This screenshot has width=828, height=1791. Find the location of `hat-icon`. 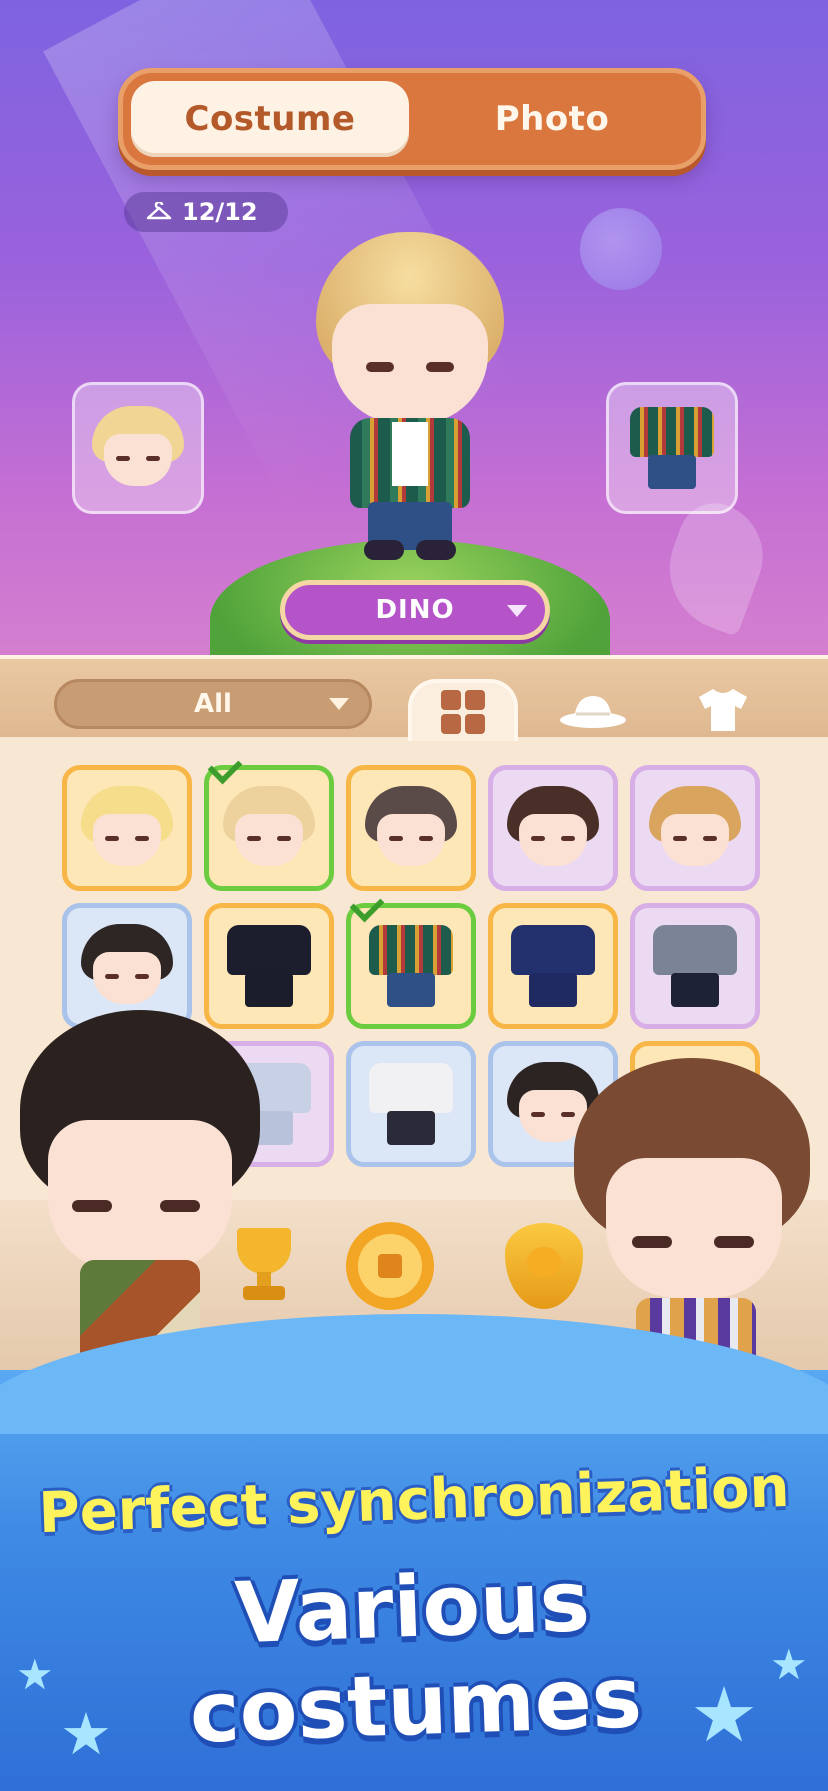

hat-icon is located at coordinates (593, 712).